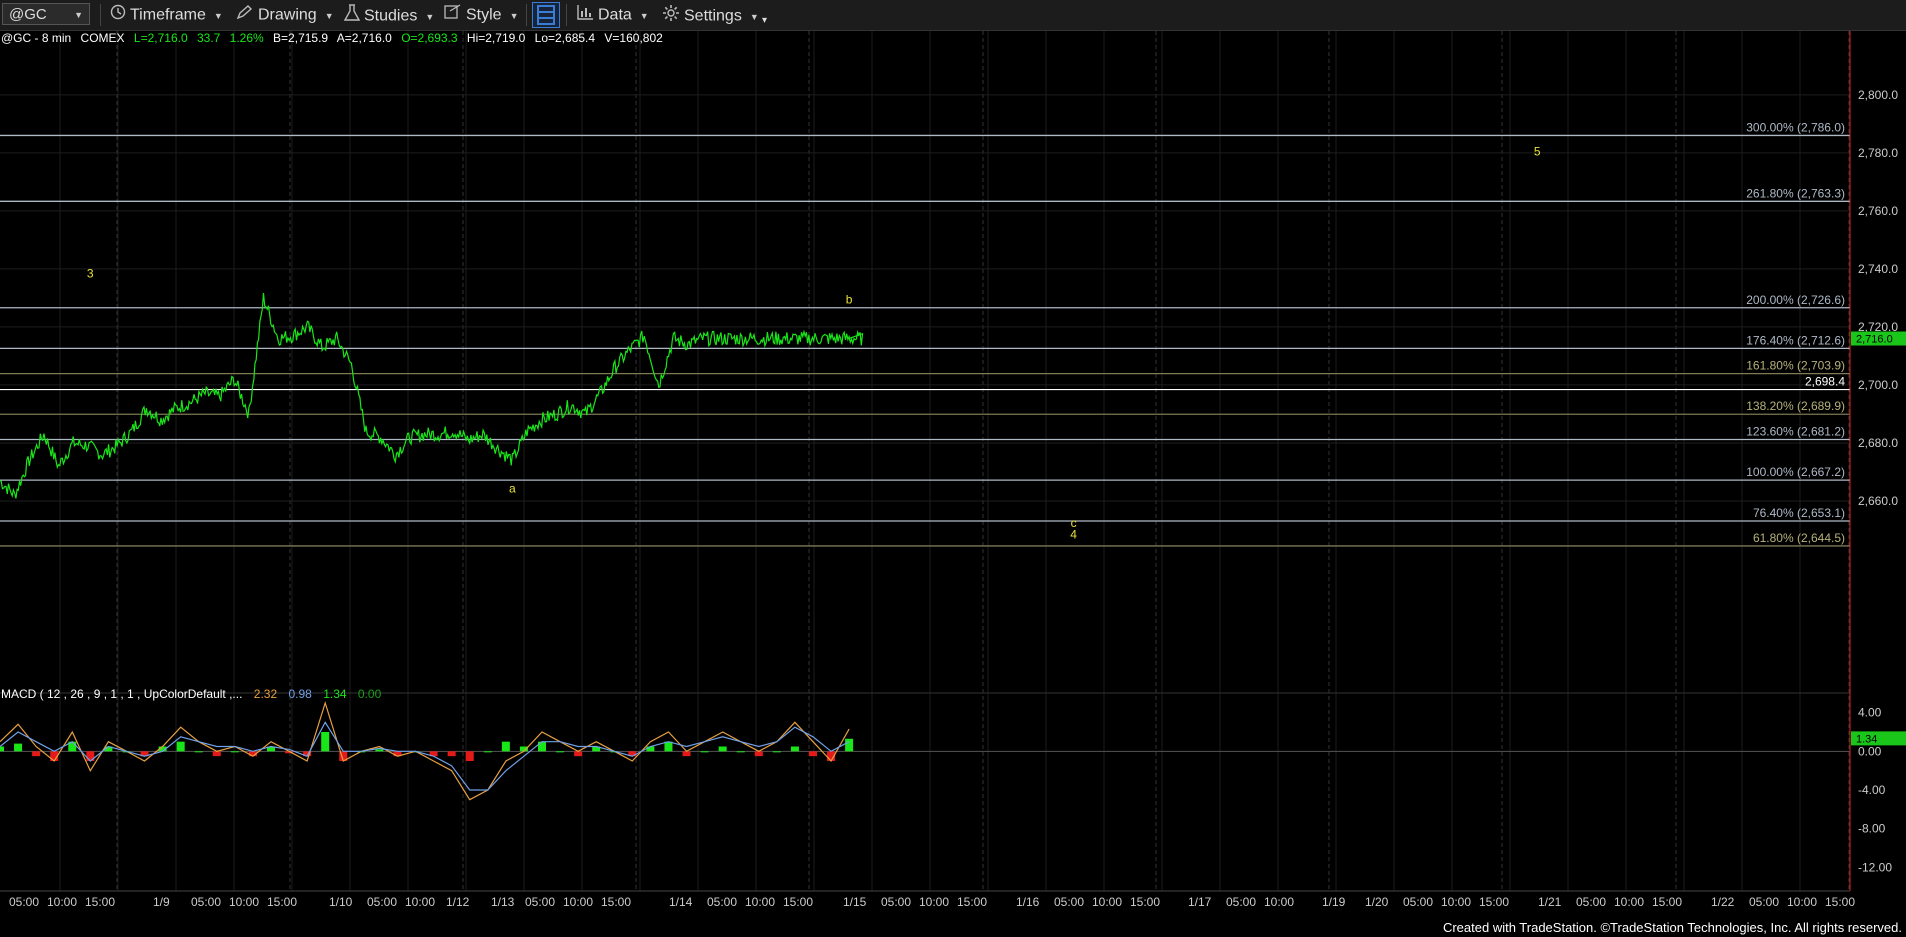  Describe the element at coordinates (1872, 829) in the screenshot. I see `macd-tick-label: -8.00` at that location.